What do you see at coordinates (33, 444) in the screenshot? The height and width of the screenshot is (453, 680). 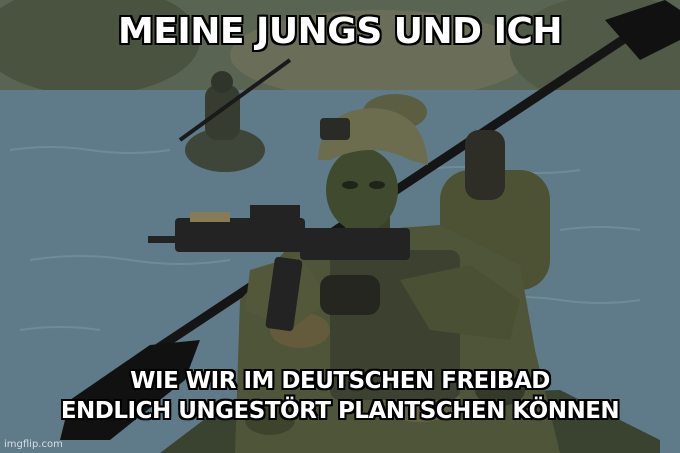 I see `imgflip-watermark: imgflip.com` at bounding box center [33, 444].